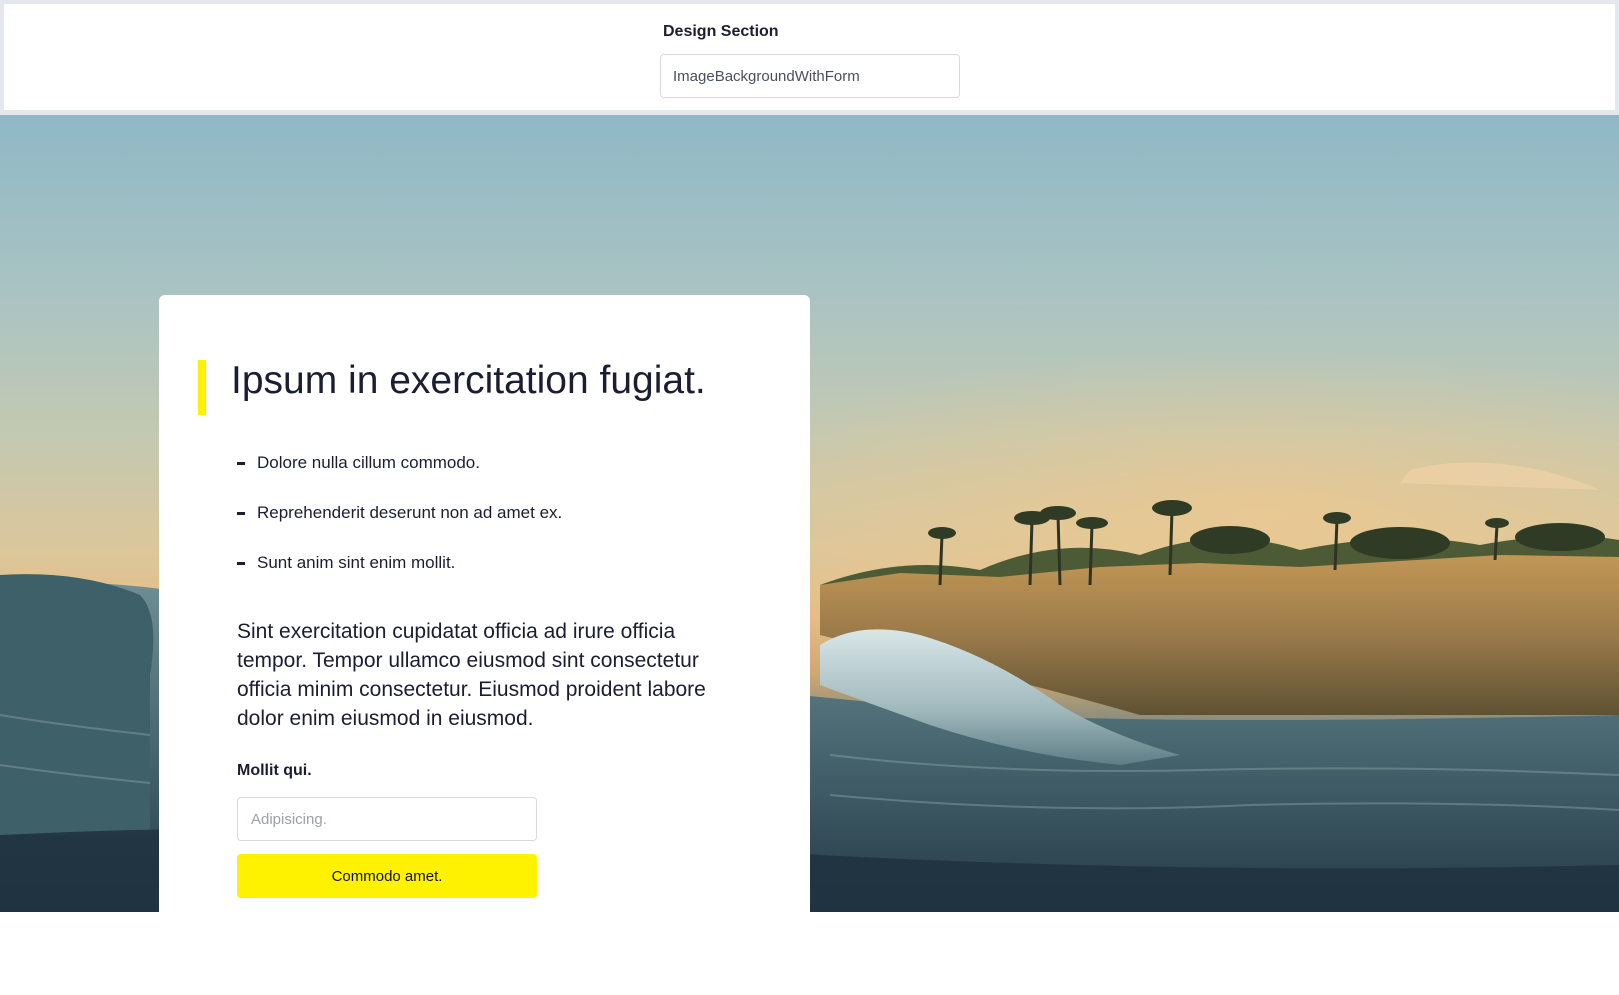 Image resolution: width=1619 pixels, height=995 pixels. What do you see at coordinates (810, 76) in the screenshot?
I see `design-section-input` at bounding box center [810, 76].